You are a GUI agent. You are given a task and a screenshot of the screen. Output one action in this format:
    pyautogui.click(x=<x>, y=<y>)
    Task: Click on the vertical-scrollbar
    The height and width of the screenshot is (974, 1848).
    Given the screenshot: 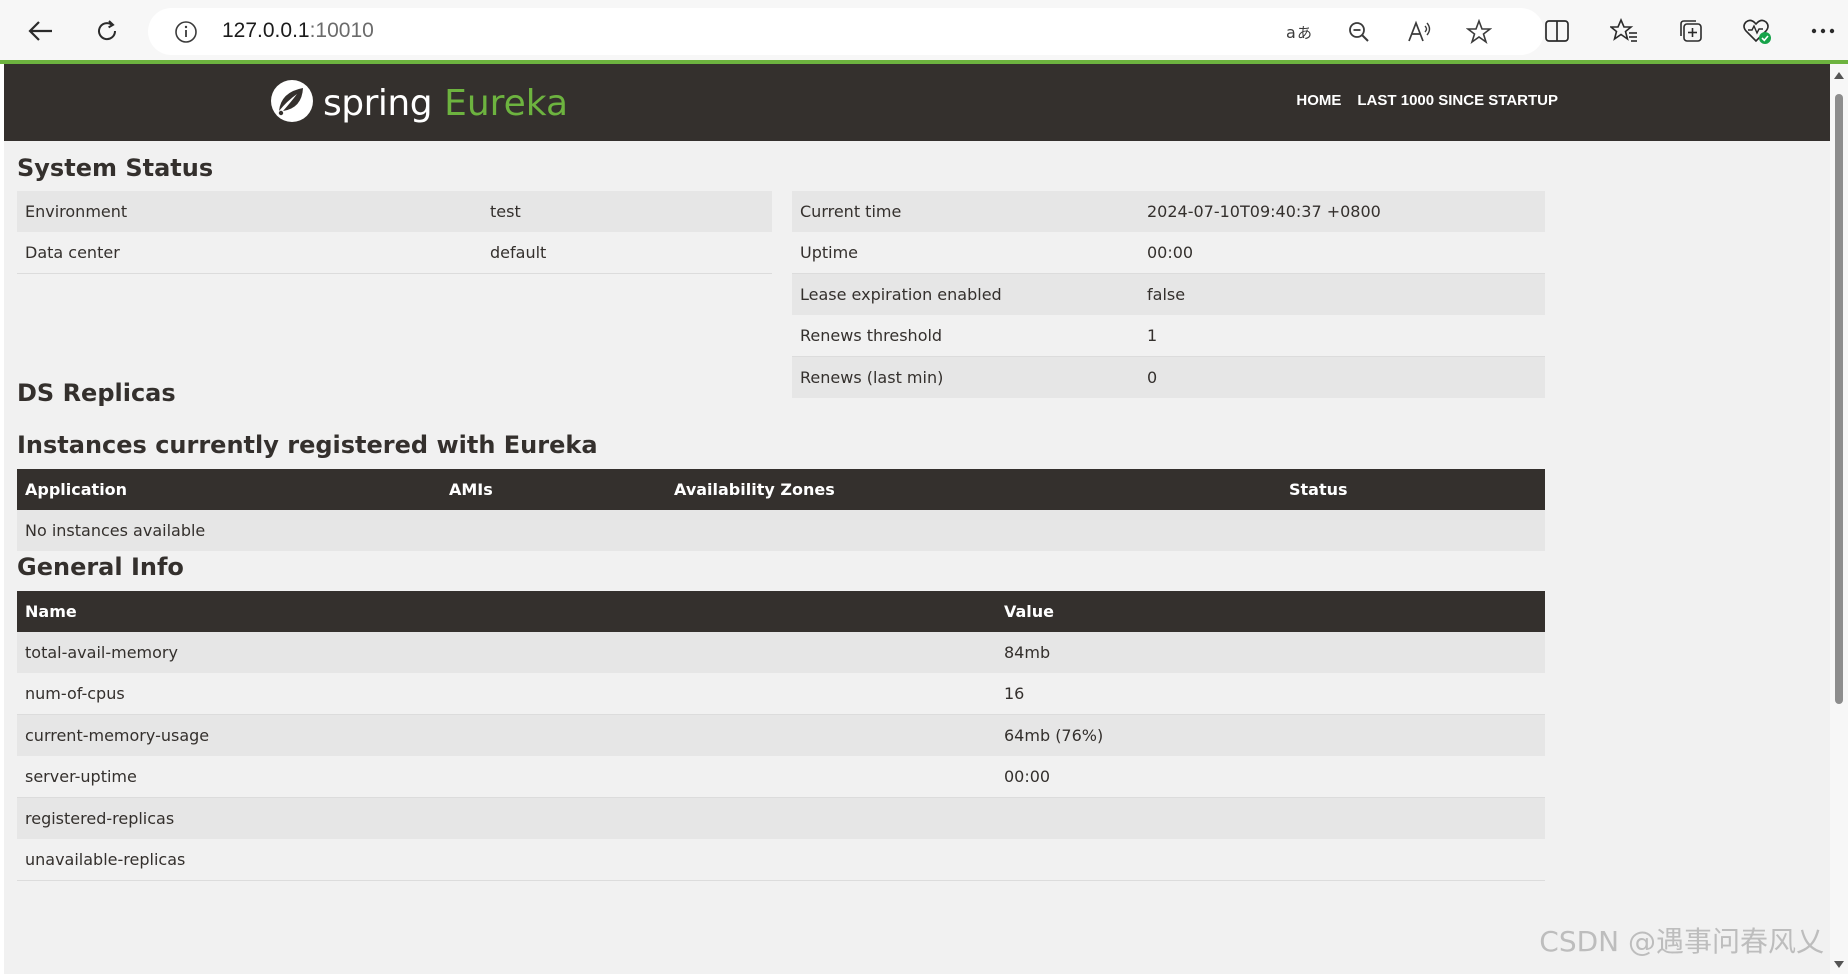 What is the action you would take?
    pyautogui.click(x=1839, y=519)
    